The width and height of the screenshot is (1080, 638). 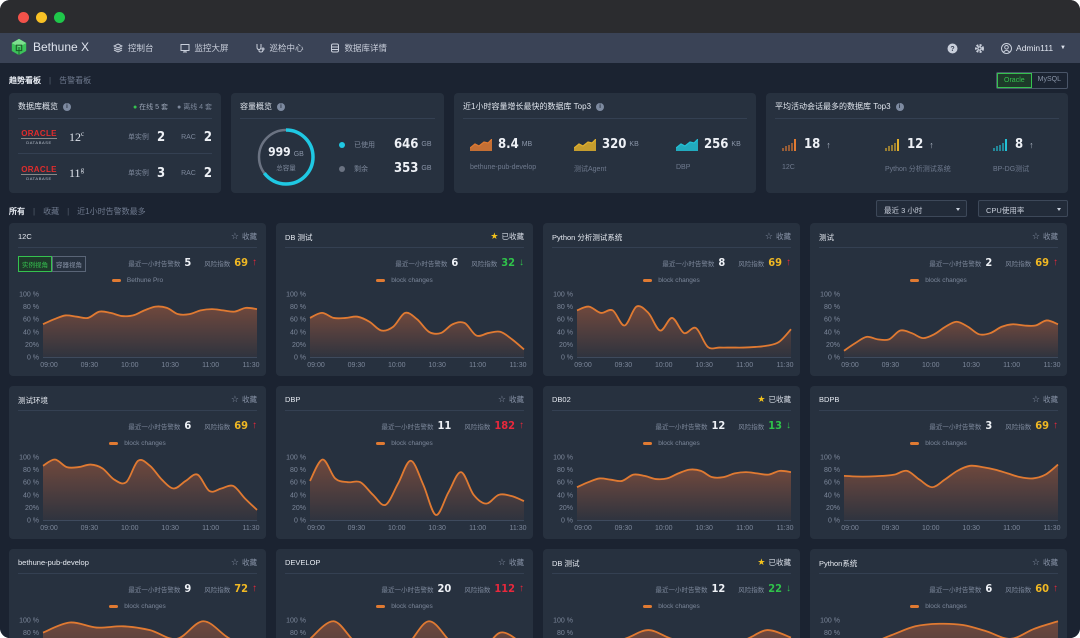 I want to click on card-db-title: 测试, so click(x=826, y=237).